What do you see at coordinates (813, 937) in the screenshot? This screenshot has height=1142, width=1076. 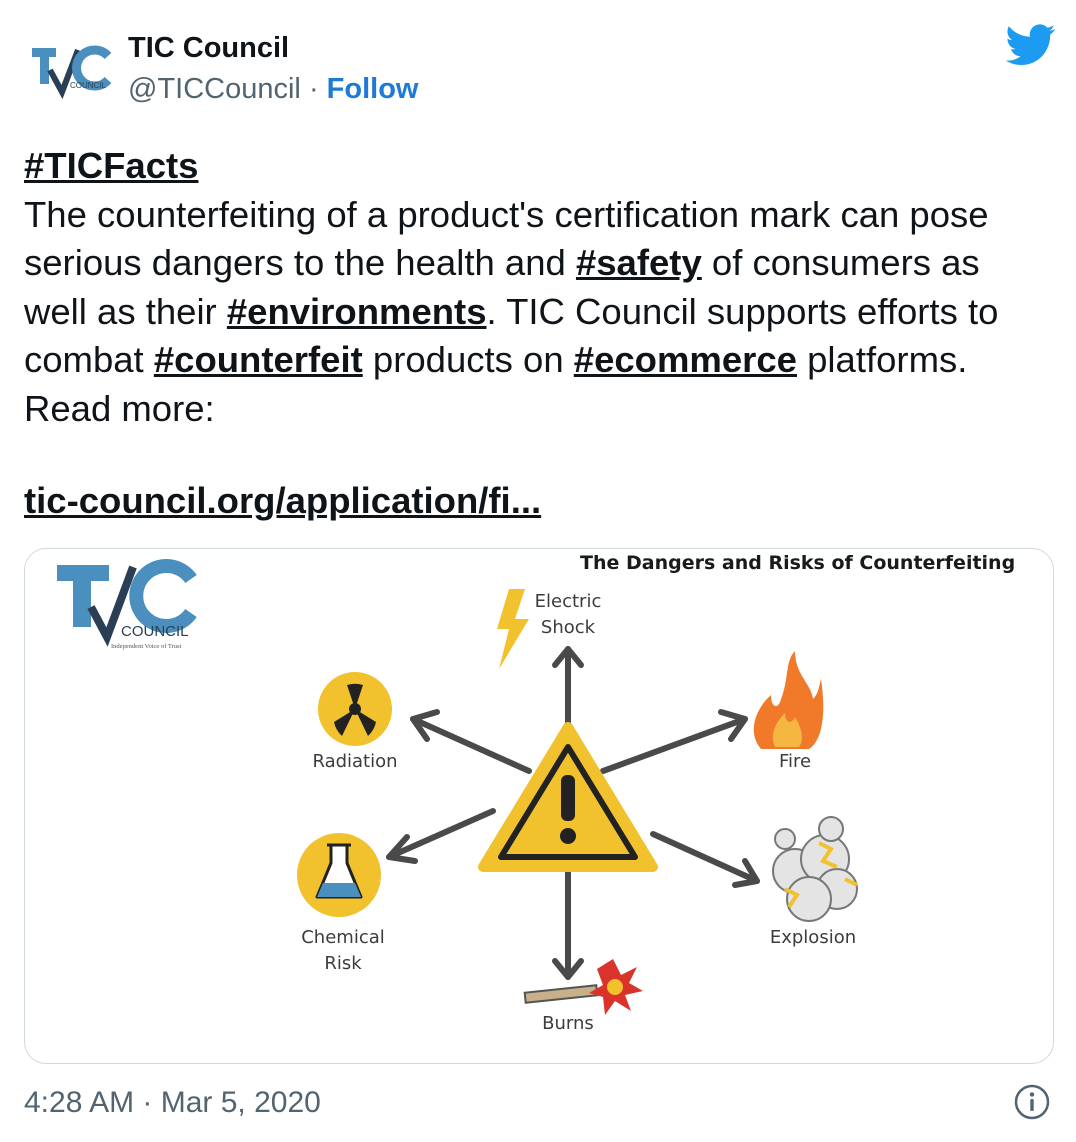 I see `label-explosion: Explosion` at bounding box center [813, 937].